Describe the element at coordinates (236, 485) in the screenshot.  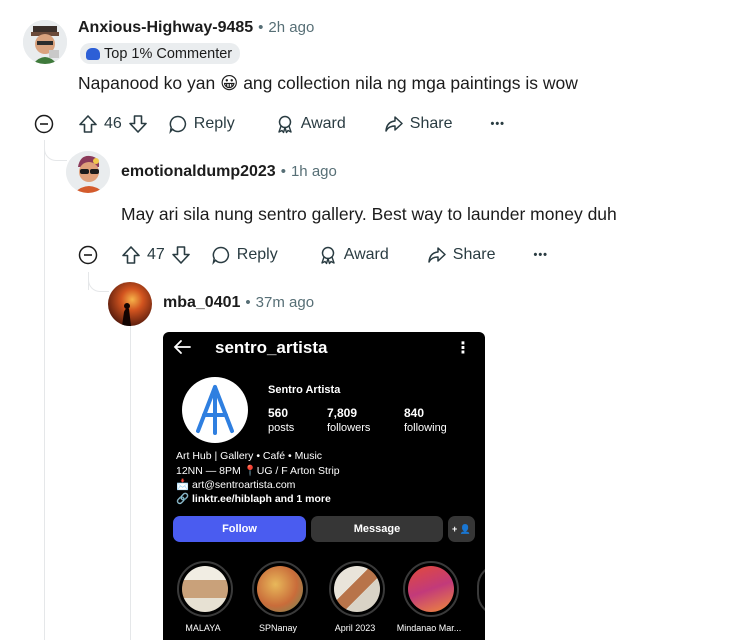
I see `ig-bio-line: 📩 art@sentroartista.com` at that location.